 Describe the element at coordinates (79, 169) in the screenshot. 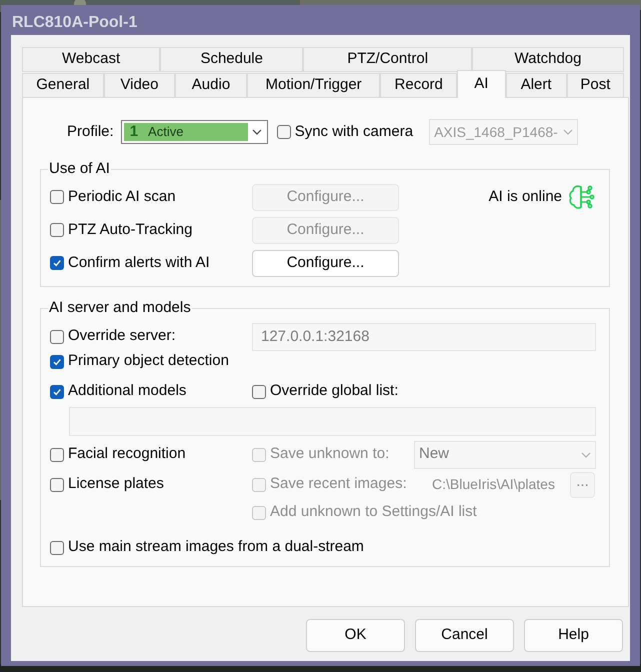

I see `group-title: Use of AI` at that location.